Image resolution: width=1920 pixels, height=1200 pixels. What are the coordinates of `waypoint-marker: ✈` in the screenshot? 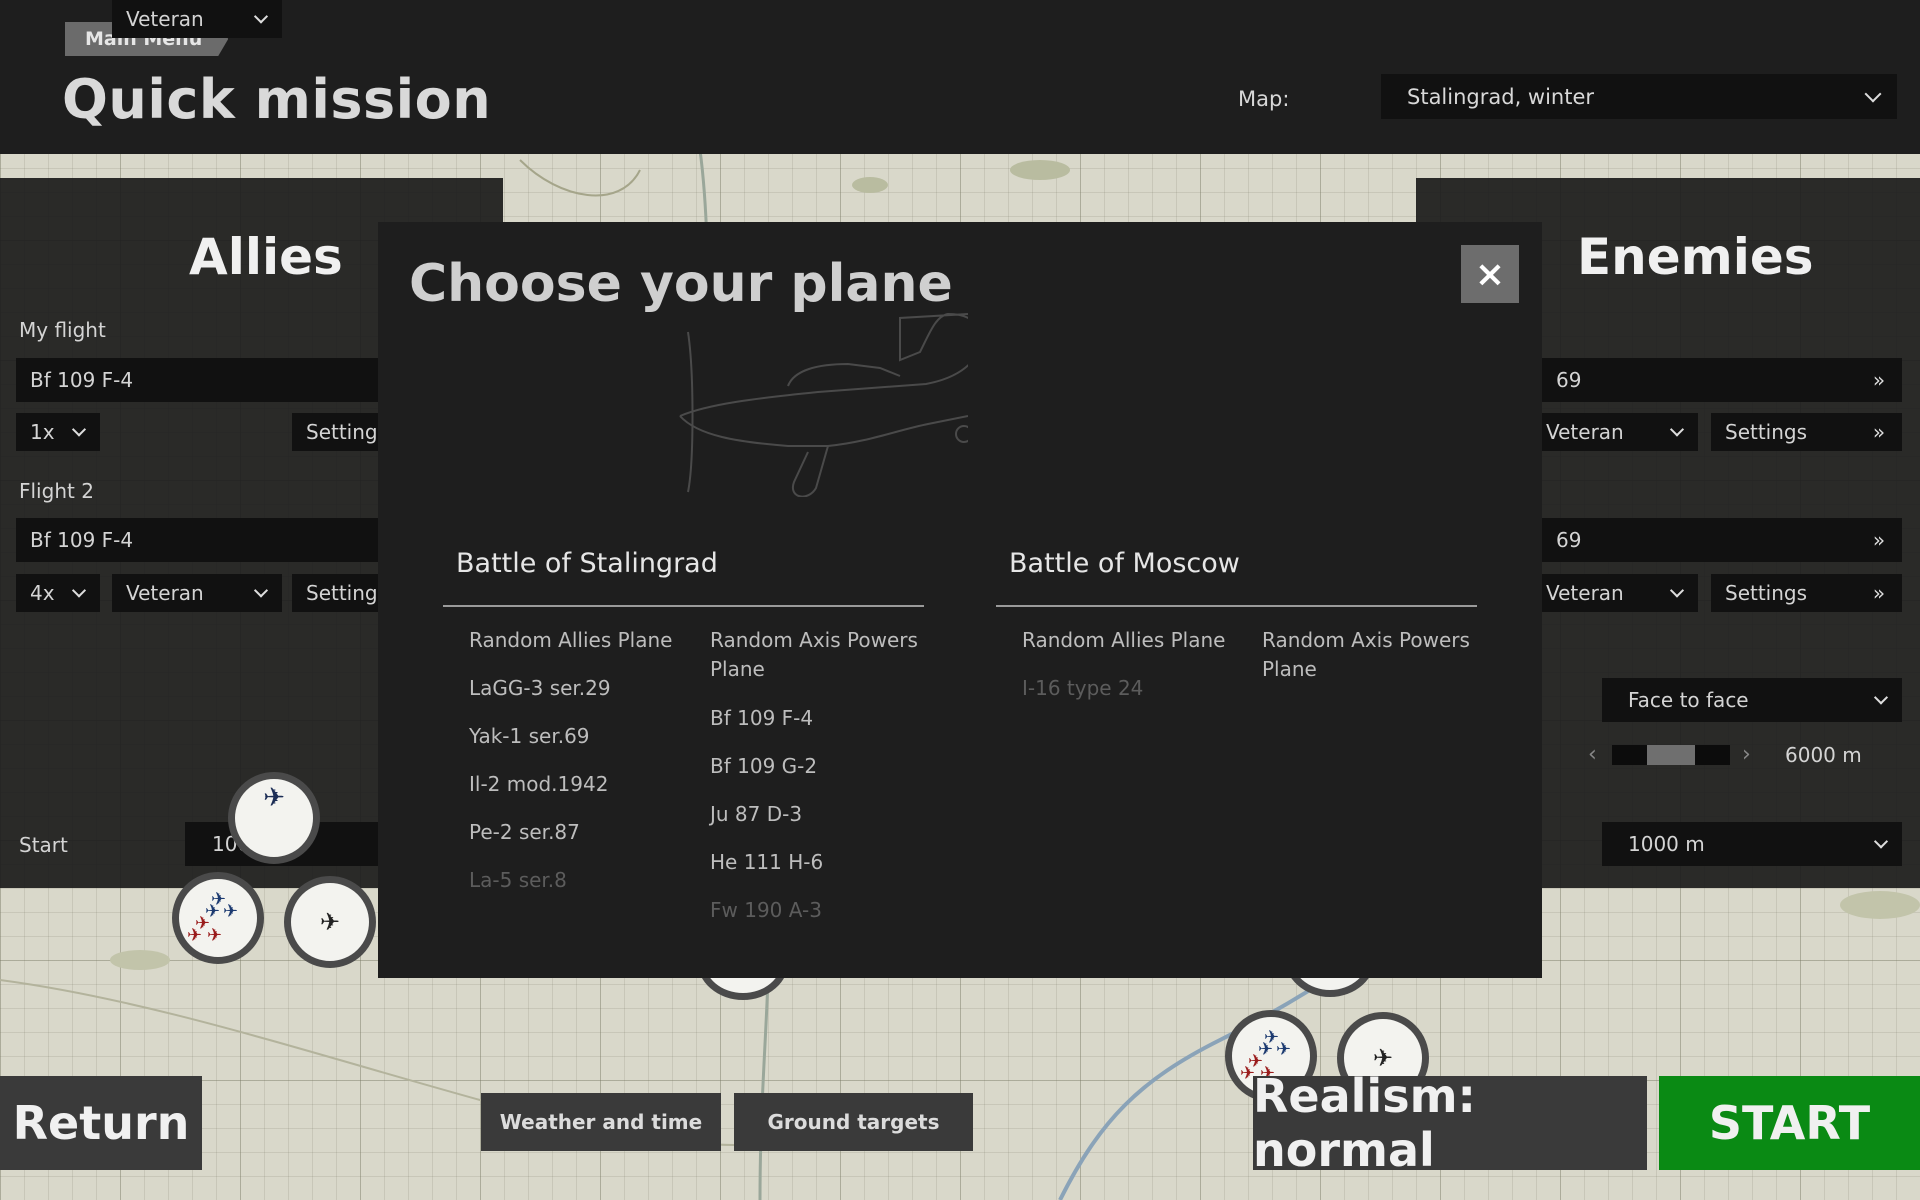 It's located at (330, 922).